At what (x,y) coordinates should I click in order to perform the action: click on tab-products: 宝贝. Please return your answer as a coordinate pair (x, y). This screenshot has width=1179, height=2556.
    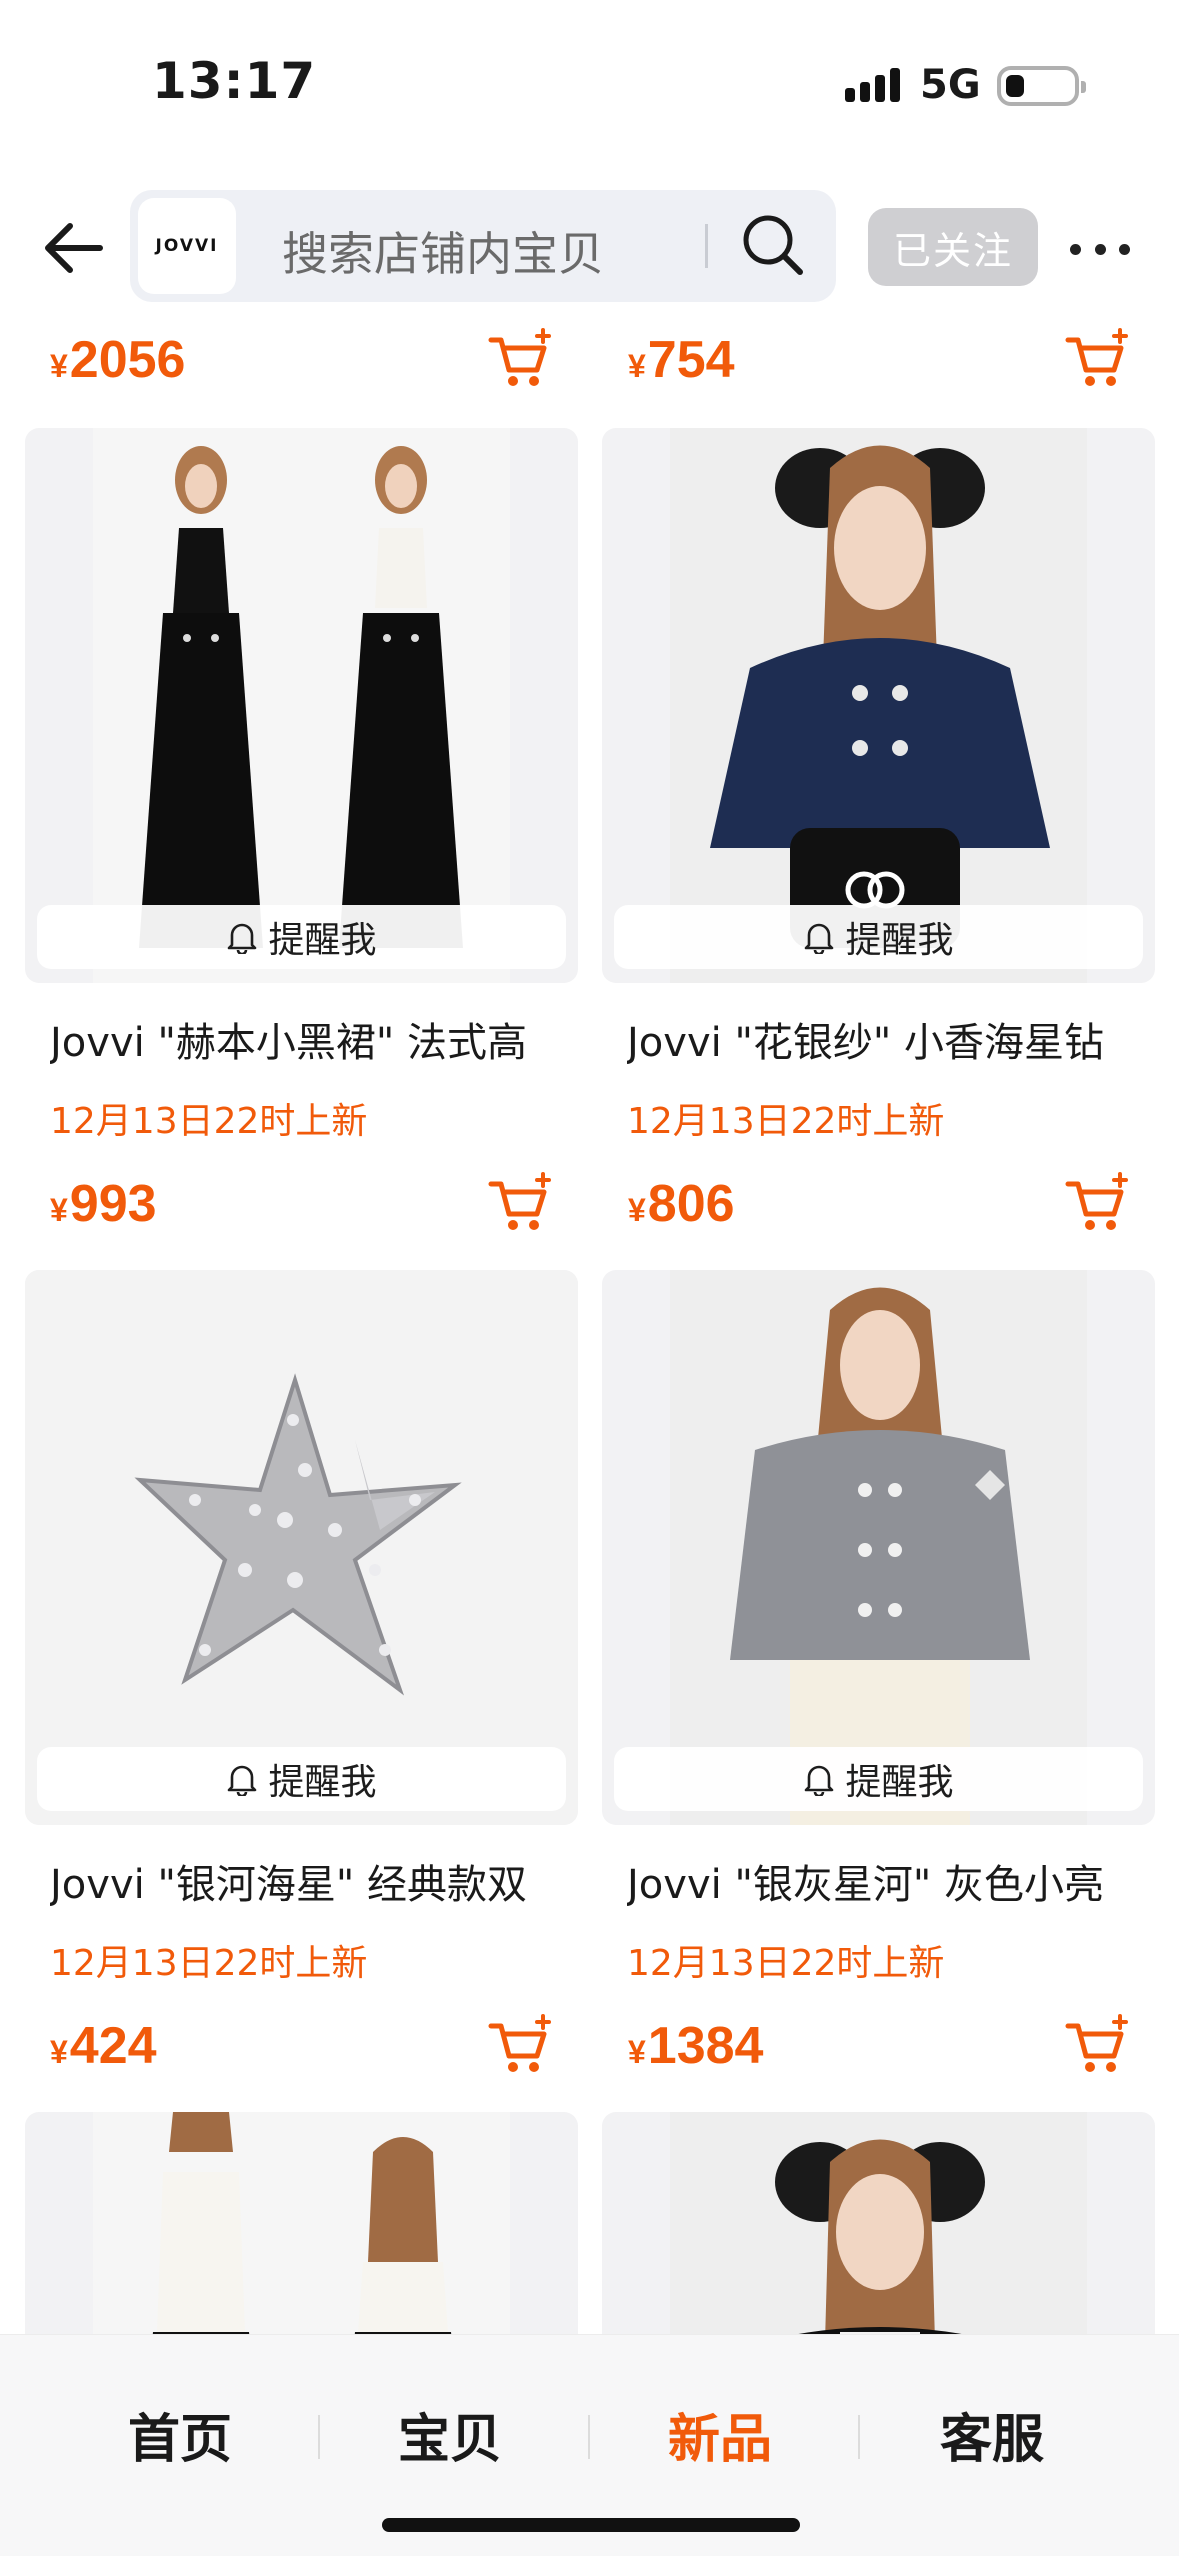
    Looking at the image, I should click on (450, 2434).